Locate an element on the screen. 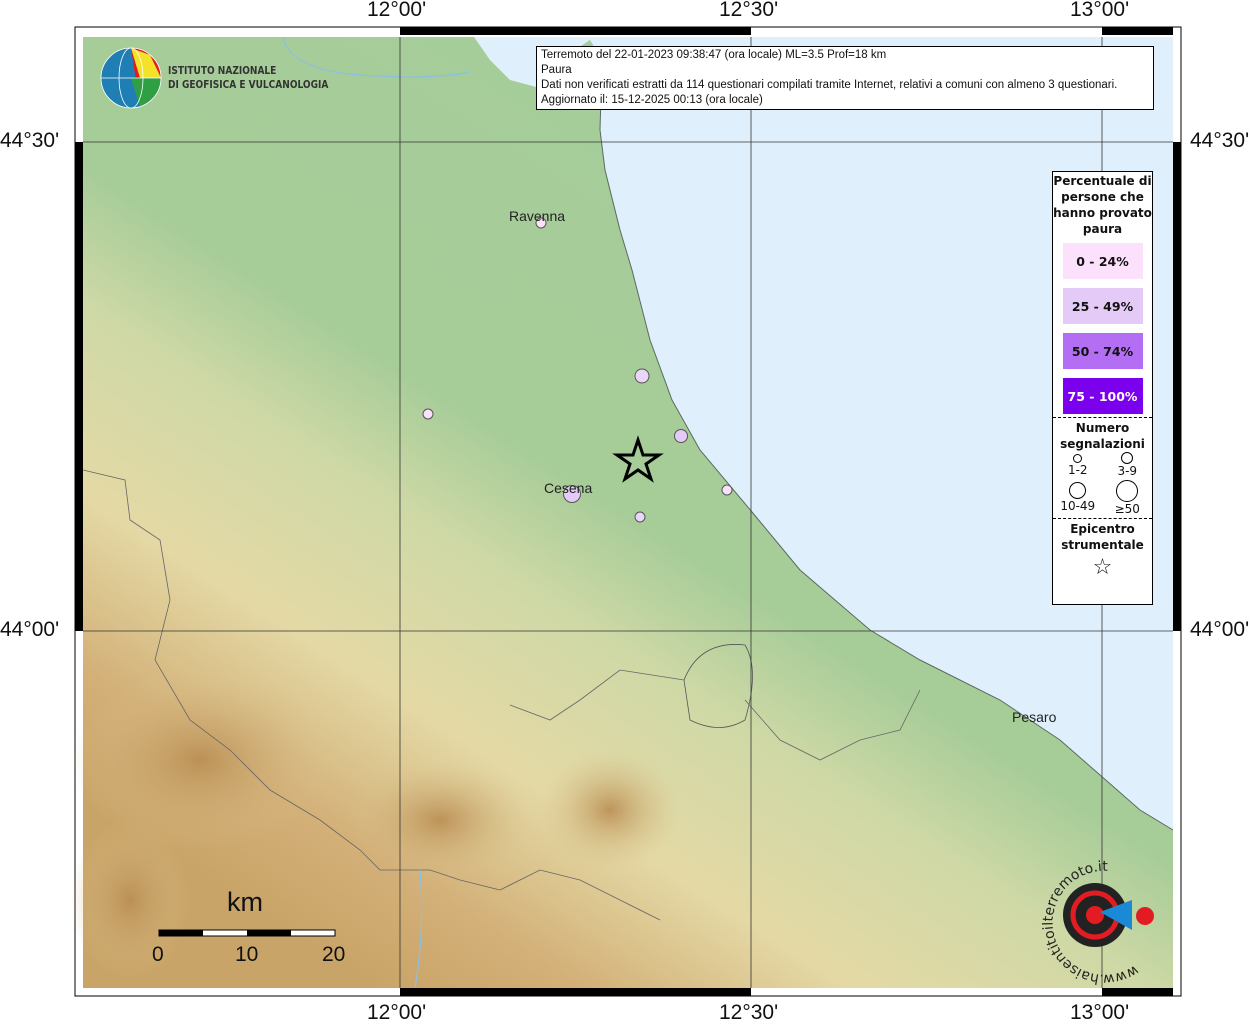  legend-class-50-74: 50 - 74% is located at coordinates (1102, 351).